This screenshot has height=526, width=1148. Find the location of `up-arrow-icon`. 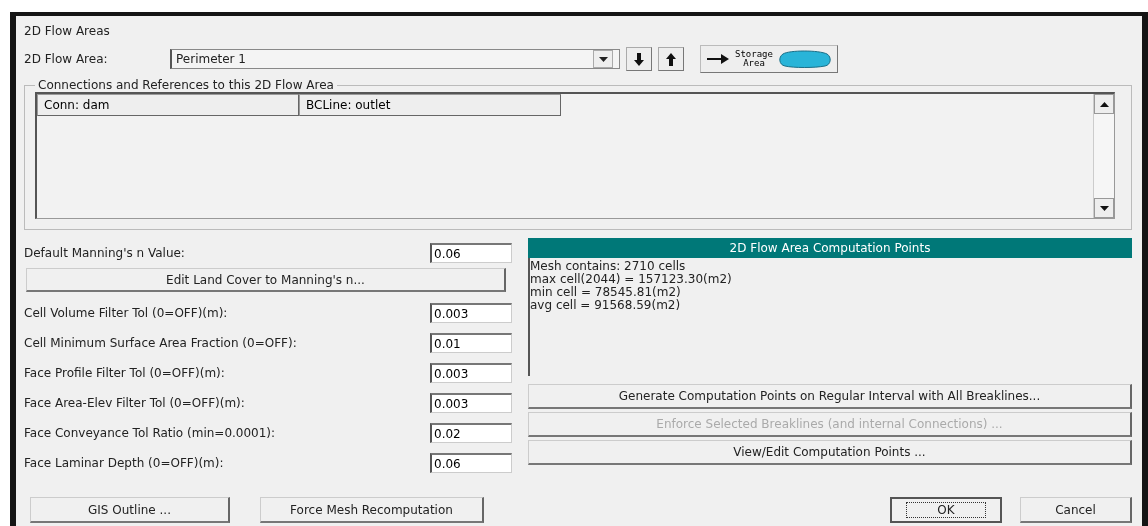

up-arrow-icon is located at coordinates (671, 59).